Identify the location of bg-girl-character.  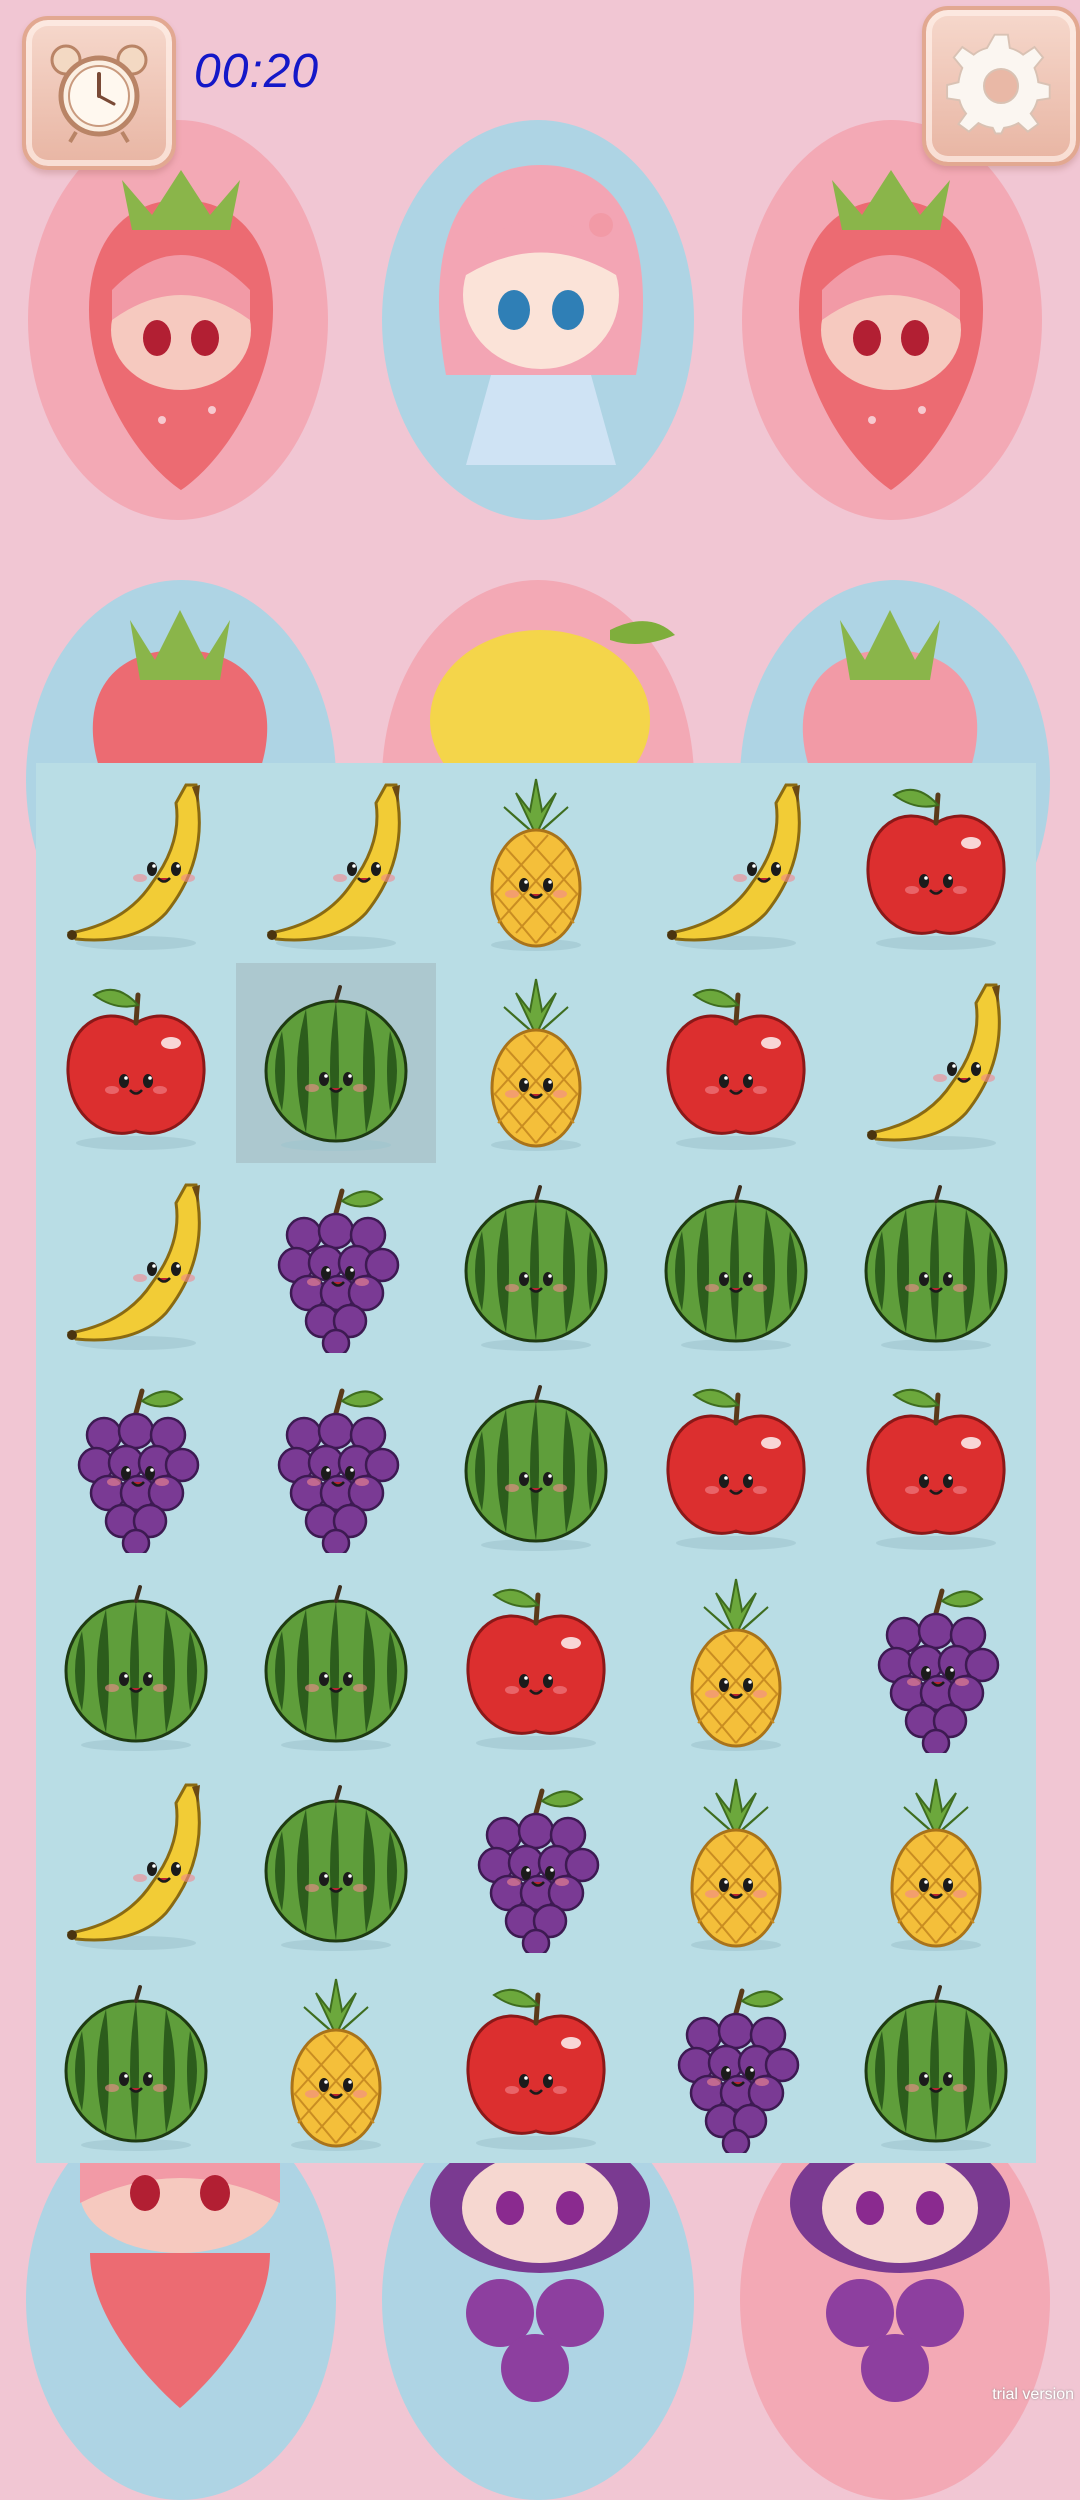
(541, 325).